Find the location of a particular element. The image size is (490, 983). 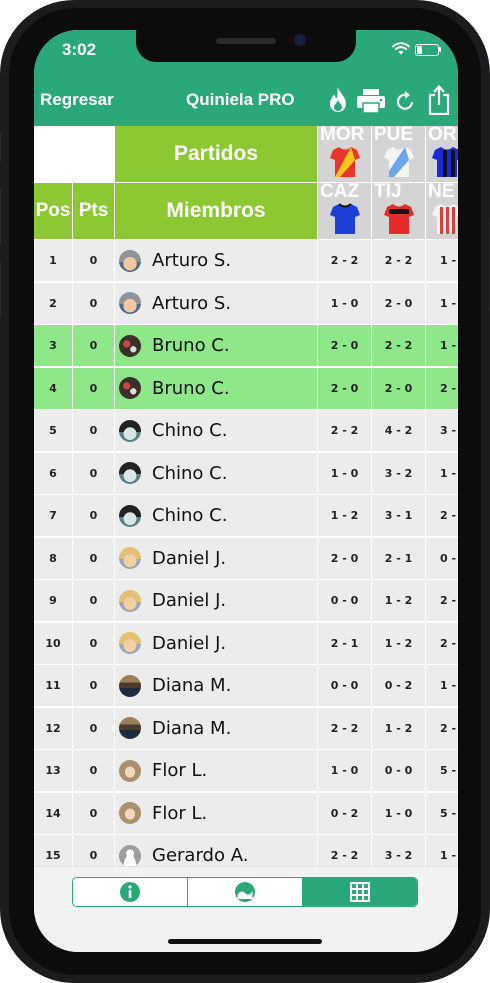

team-abbr: CAZ is located at coordinates (340, 192).